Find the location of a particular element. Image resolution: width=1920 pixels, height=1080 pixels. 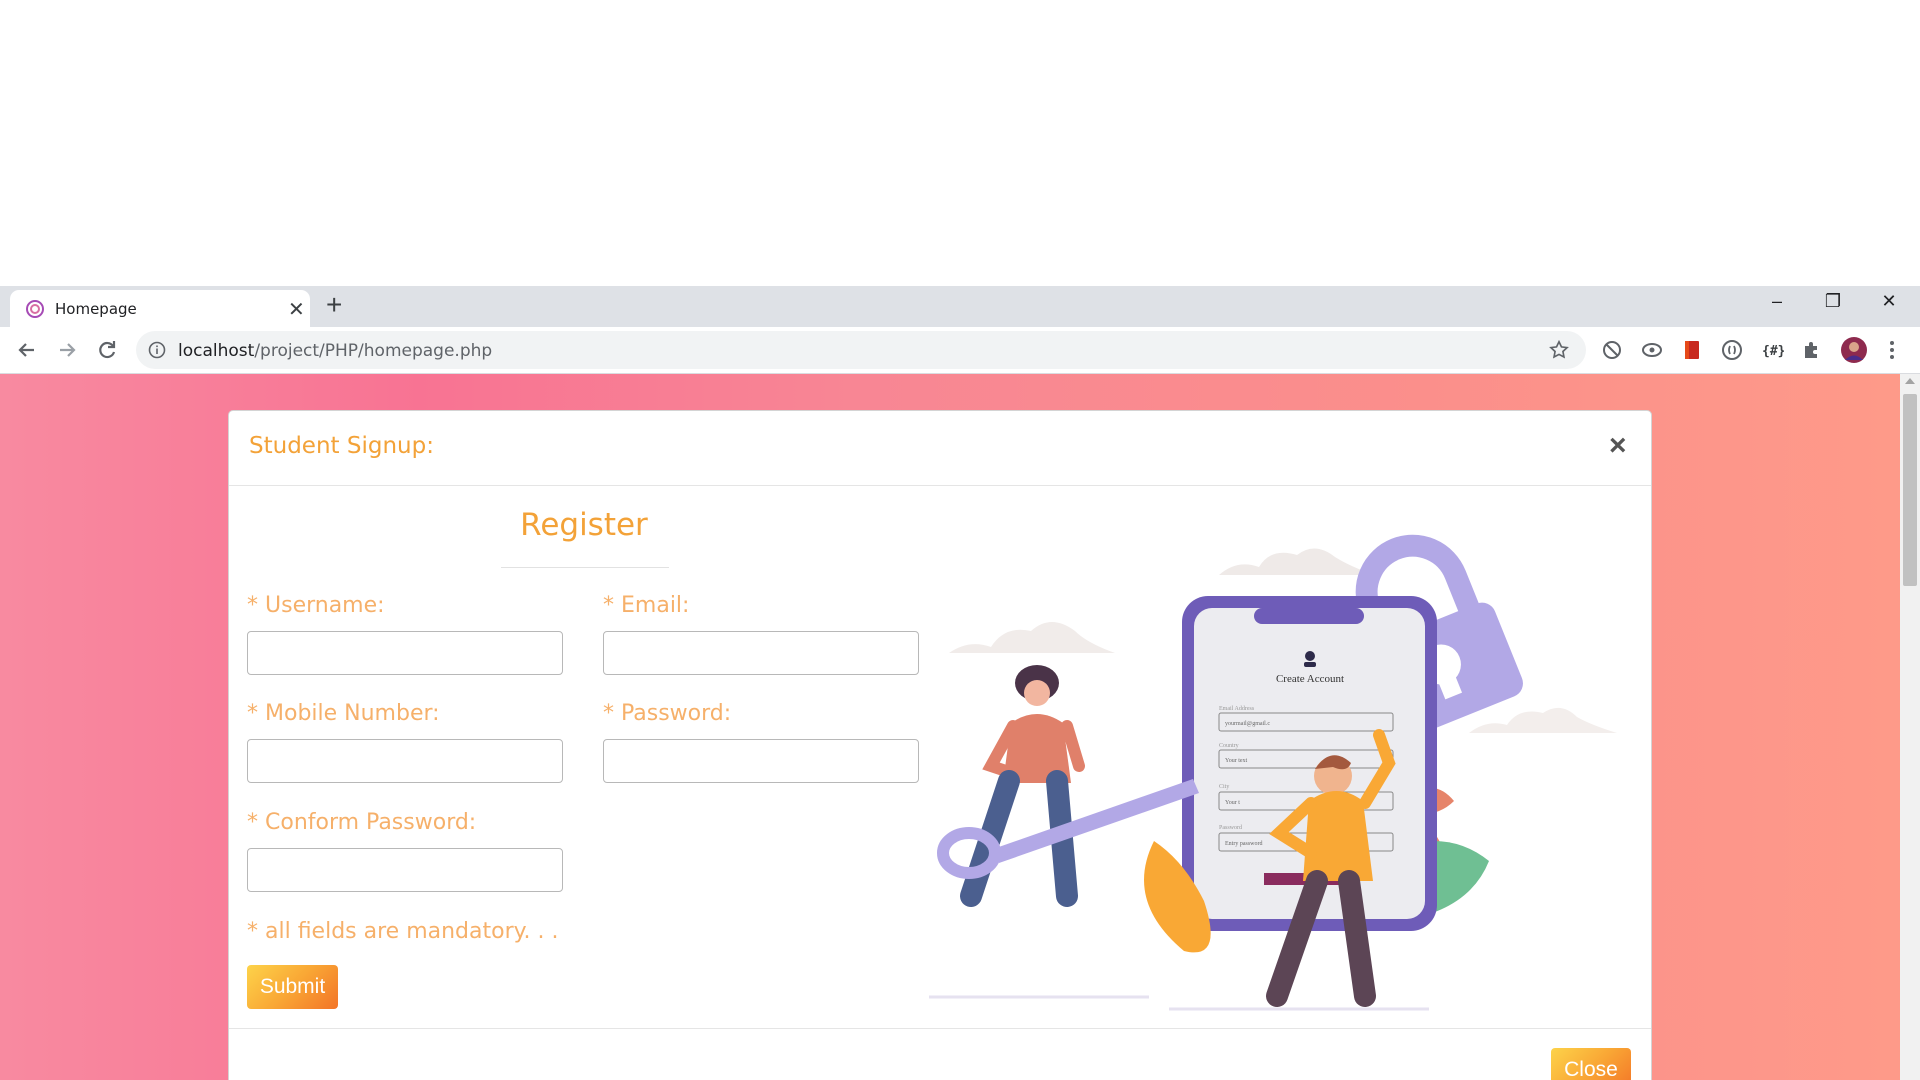

extensions-puzzle-icon is located at coordinates (1812, 350).